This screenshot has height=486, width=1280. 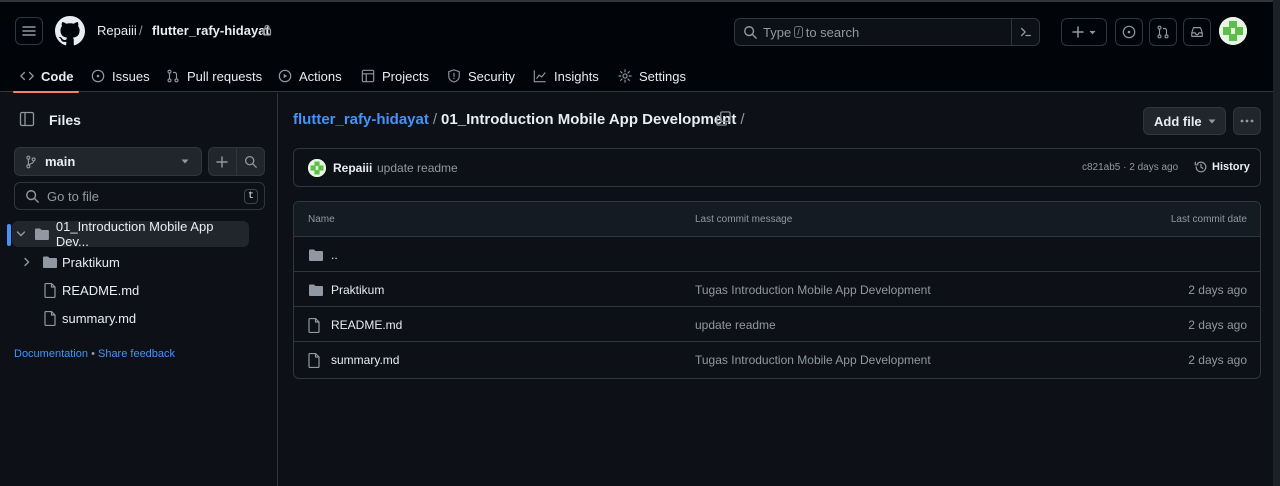 What do you see at coordinates (65, 120) in the screenshot?
I see `files-heading: Files` at bounding box center [65, 120].